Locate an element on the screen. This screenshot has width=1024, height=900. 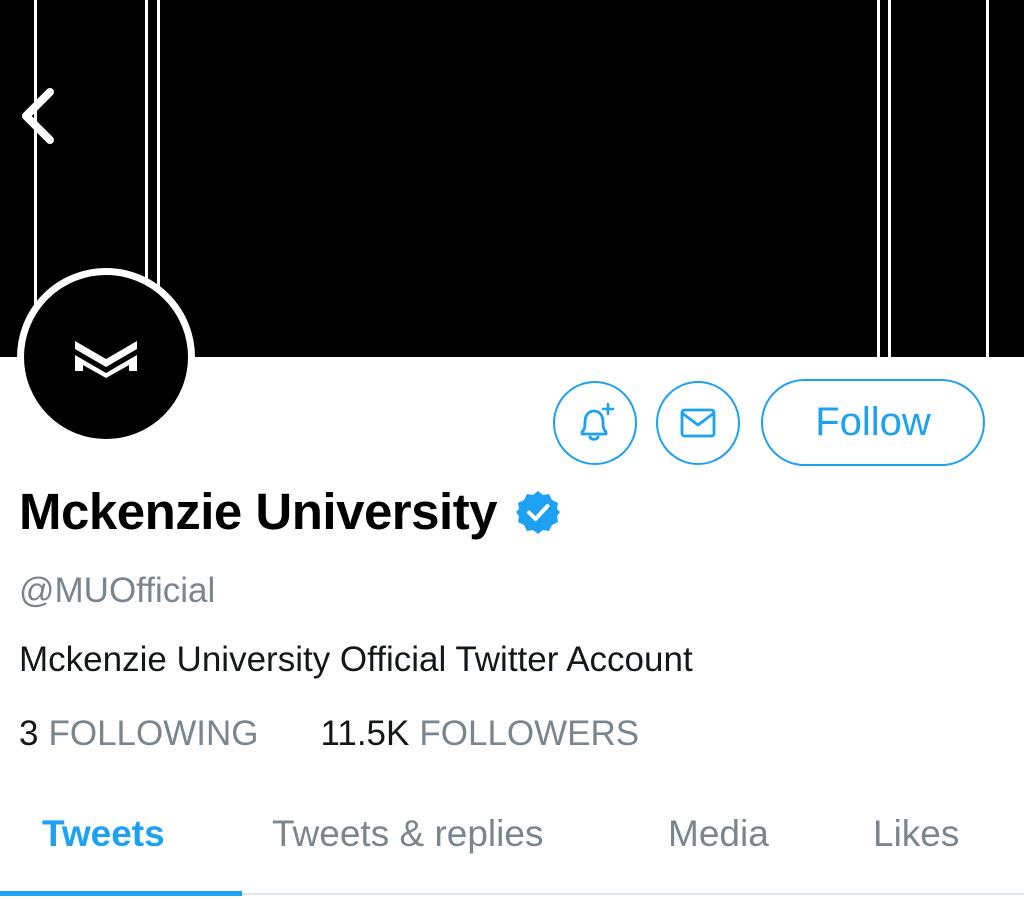
avatar is located at coordinates (106, 357).